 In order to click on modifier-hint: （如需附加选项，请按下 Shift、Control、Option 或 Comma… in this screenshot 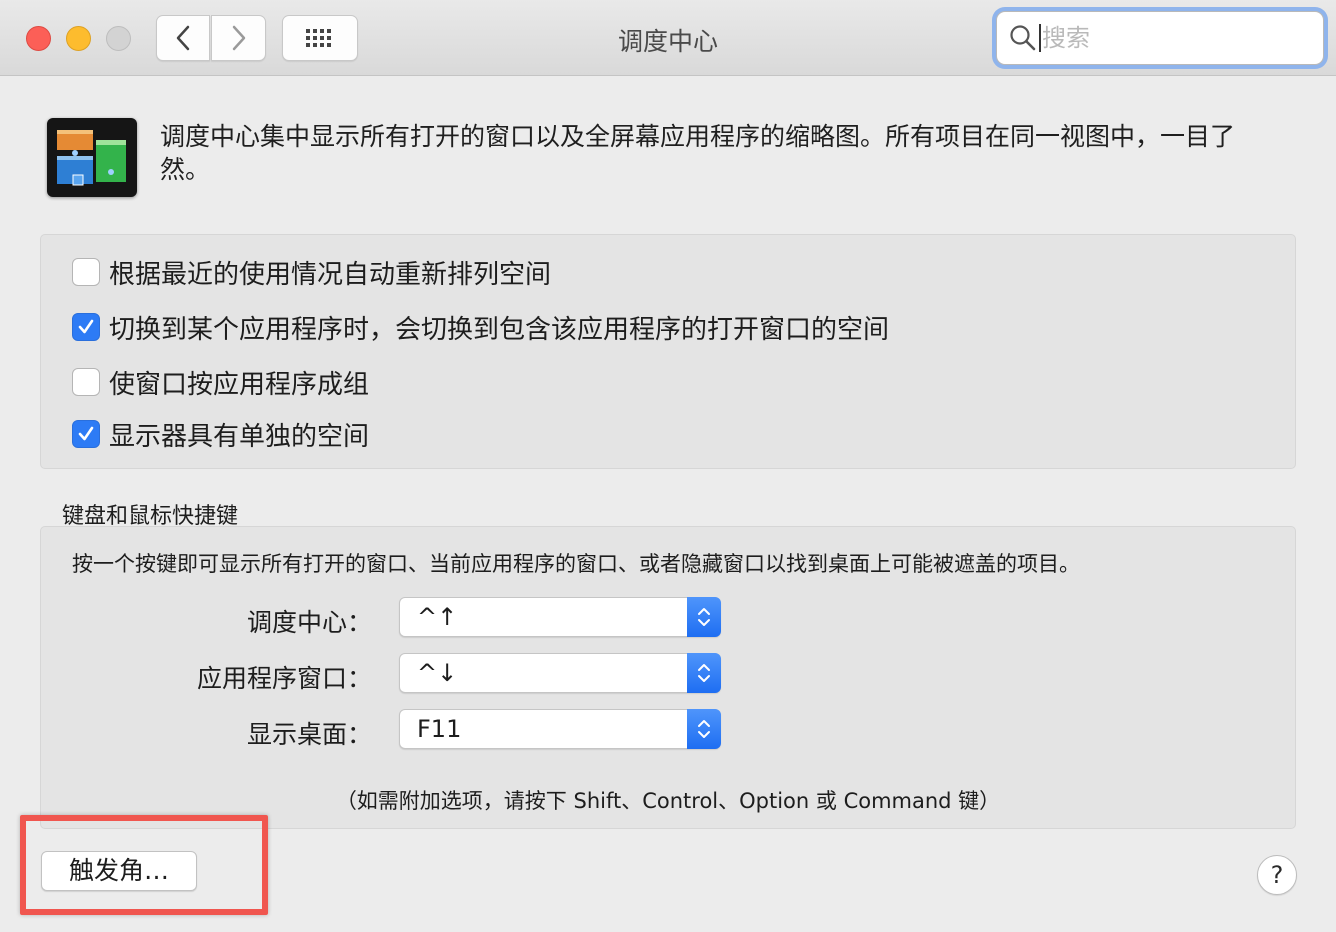, I will do `click(668, 801)`.